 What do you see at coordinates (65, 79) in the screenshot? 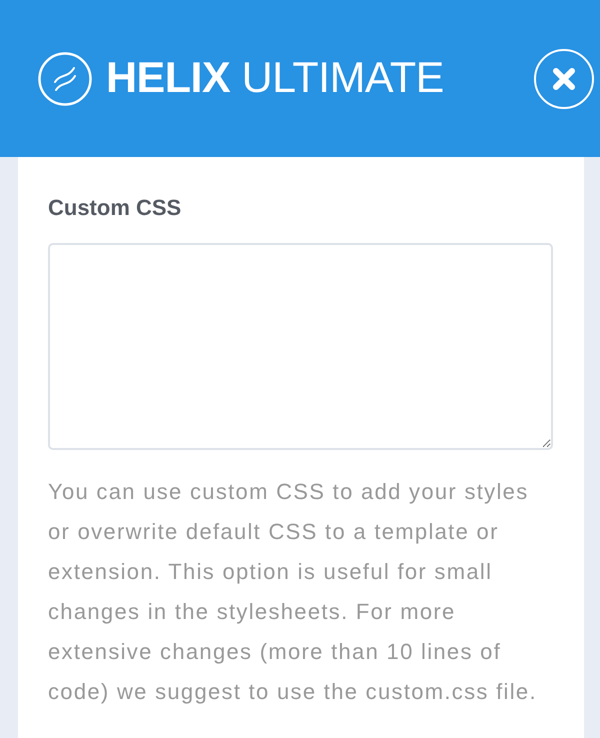
I see `logo-icon` at bounding box center [65, 79].